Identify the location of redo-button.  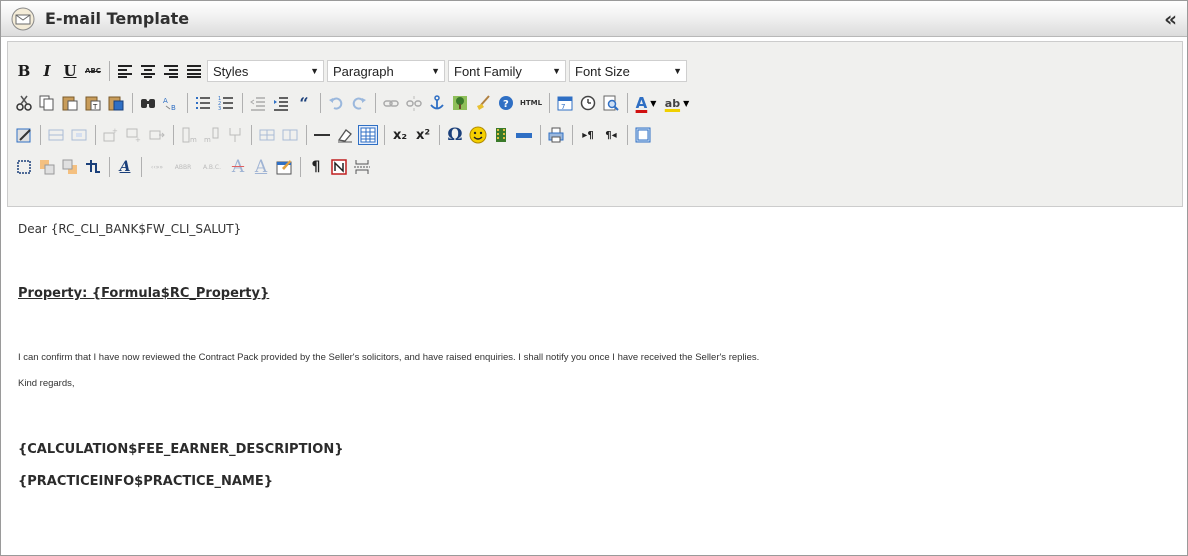
(359, 103).